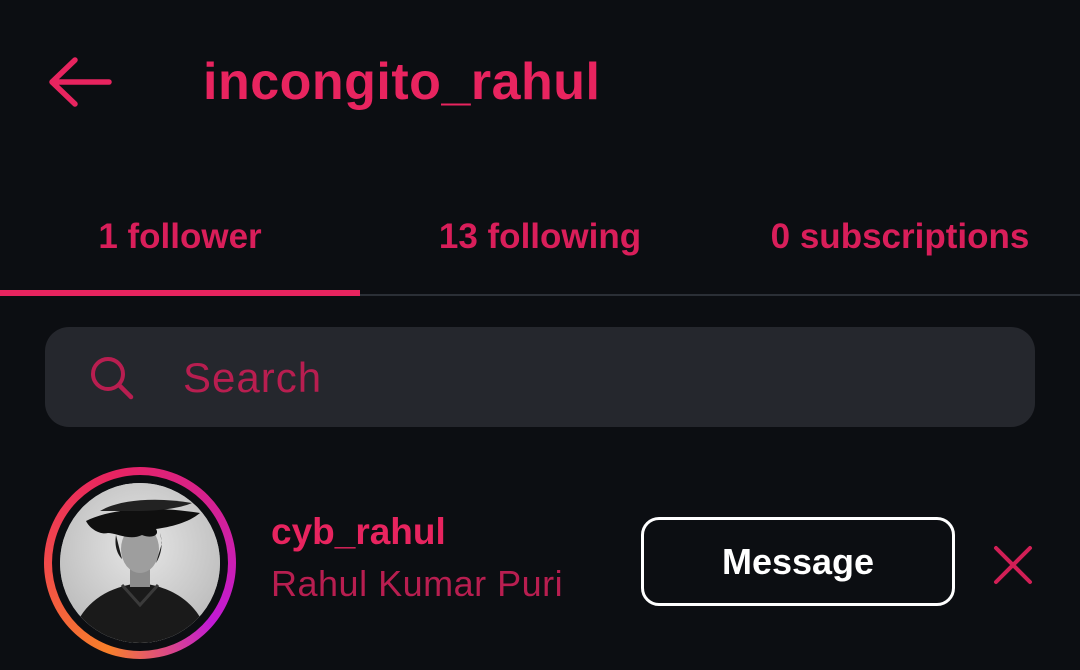 The width and height of the screenshot is (1080, 670). Describe the element at coordinates (358, 532) in the screenshot. I see `follower-username: cyb_rahul` at that location.